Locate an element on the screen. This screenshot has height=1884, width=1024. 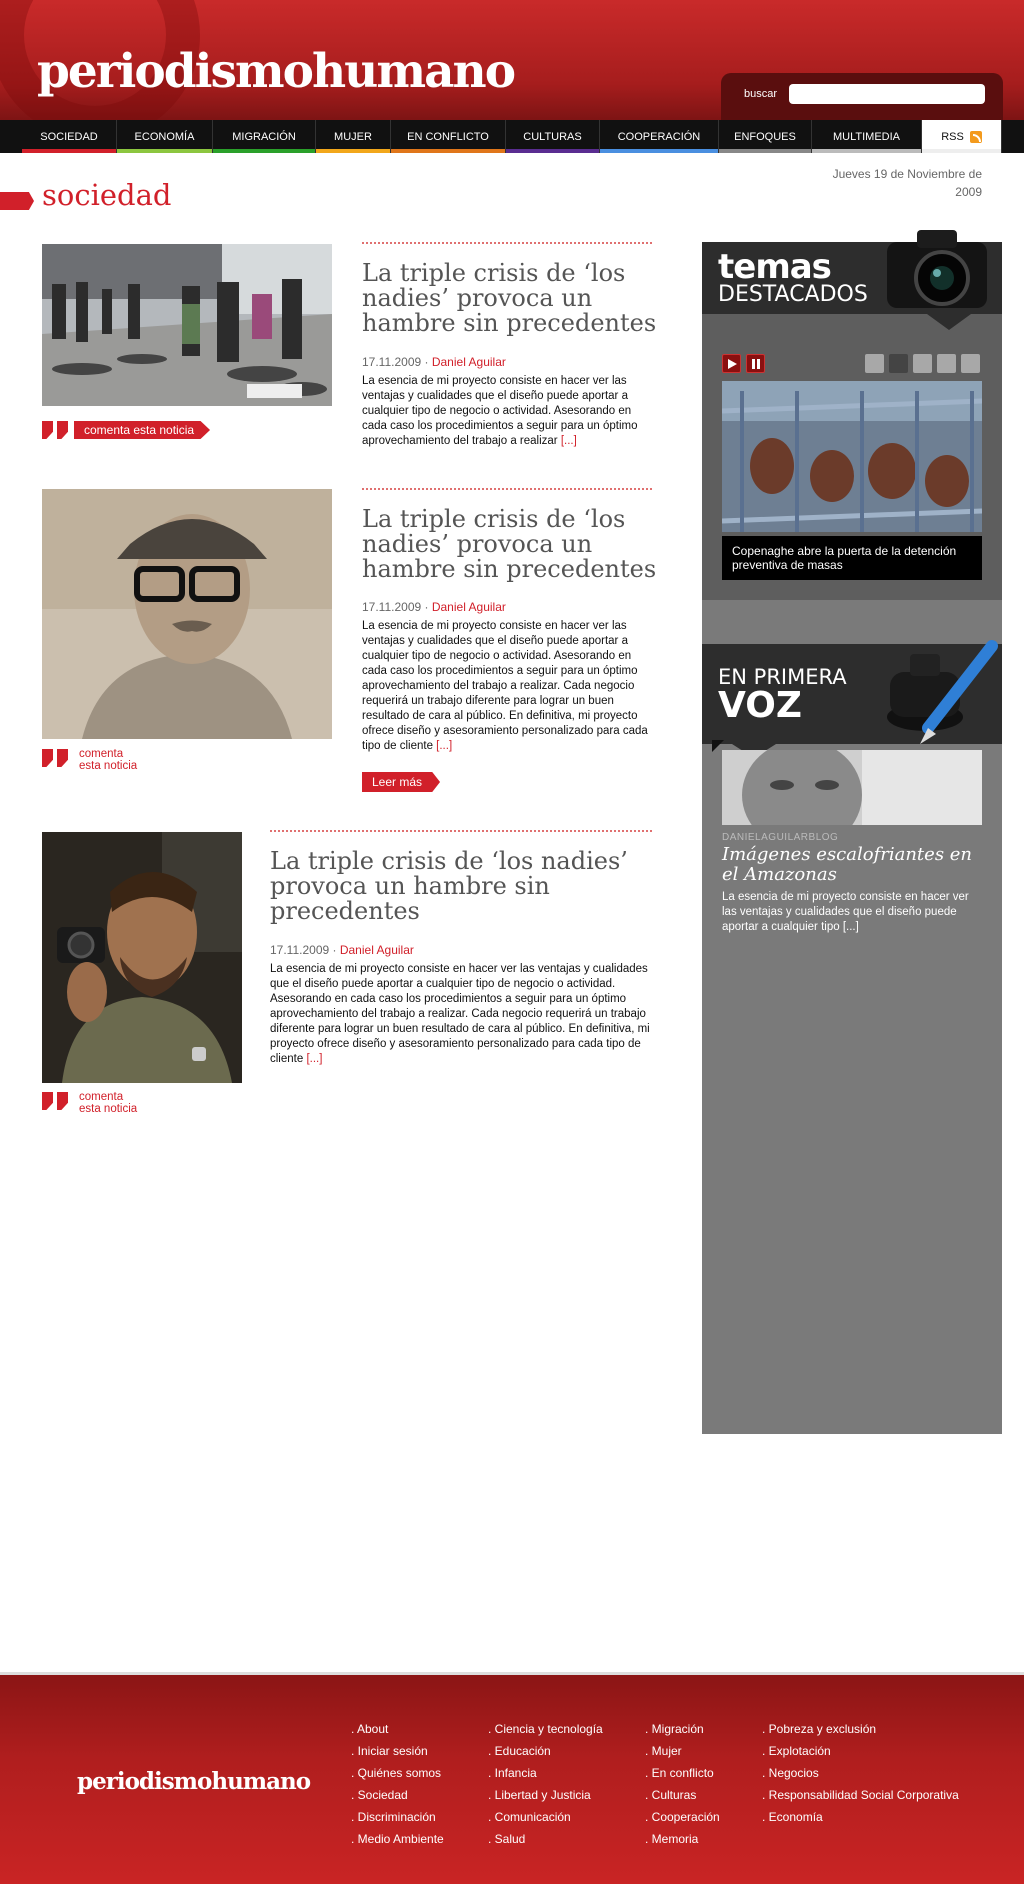
leer-mas-button: Leer más is located at coordinates (401, 782).